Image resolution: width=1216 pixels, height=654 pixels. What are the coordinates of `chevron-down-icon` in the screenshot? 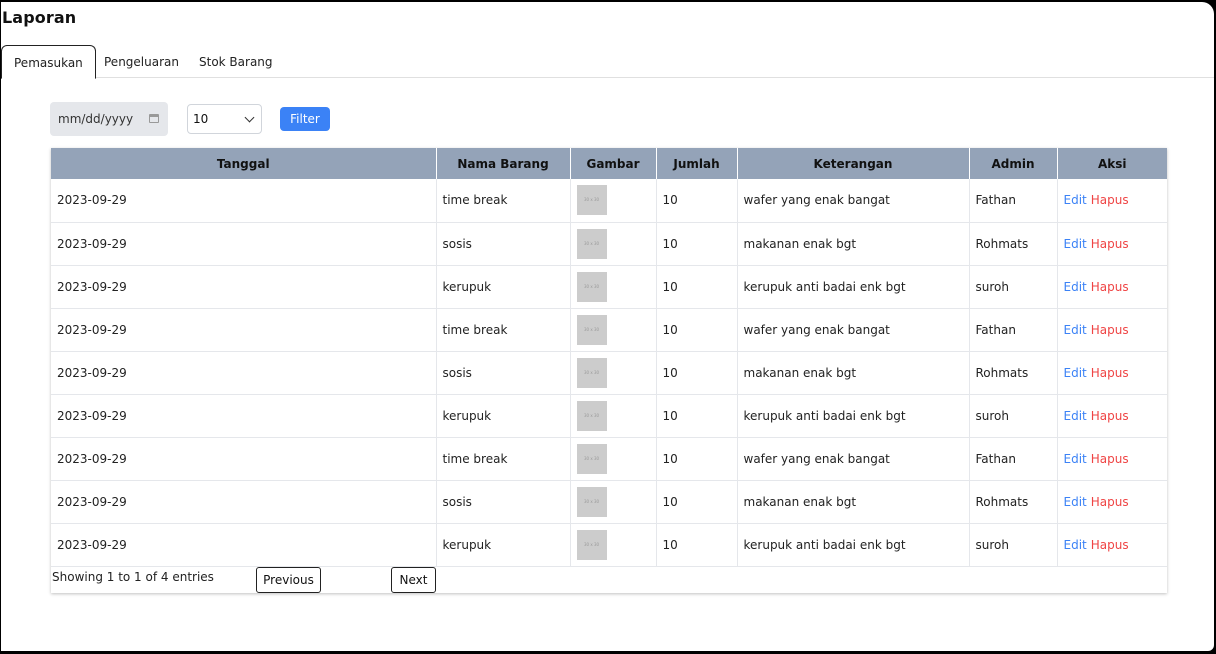 It's located at (249, 117).